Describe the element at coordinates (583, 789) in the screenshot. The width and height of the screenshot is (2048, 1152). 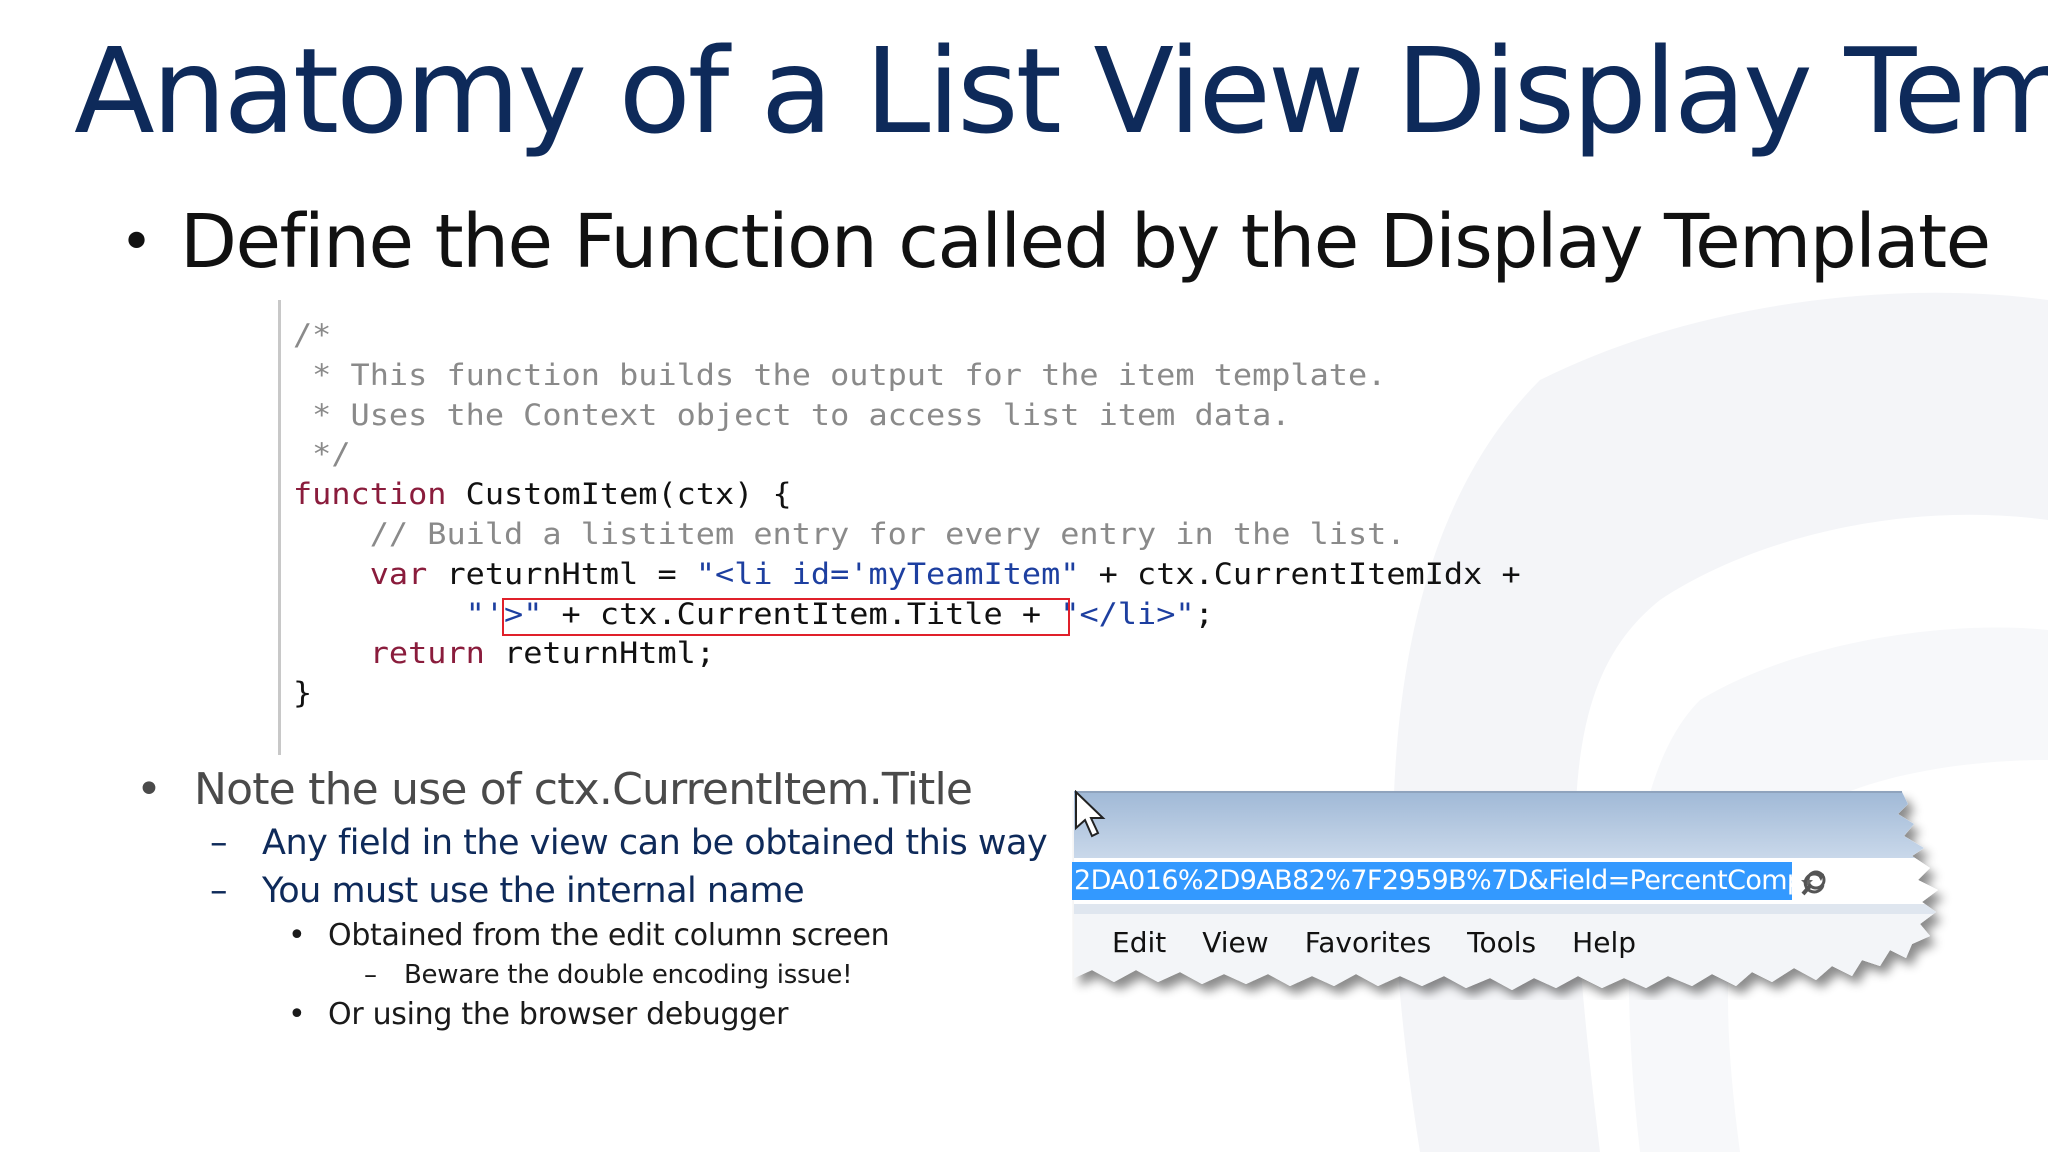
I see `note-text: Note the use of ctx.CurrentItem.Title` at that location.